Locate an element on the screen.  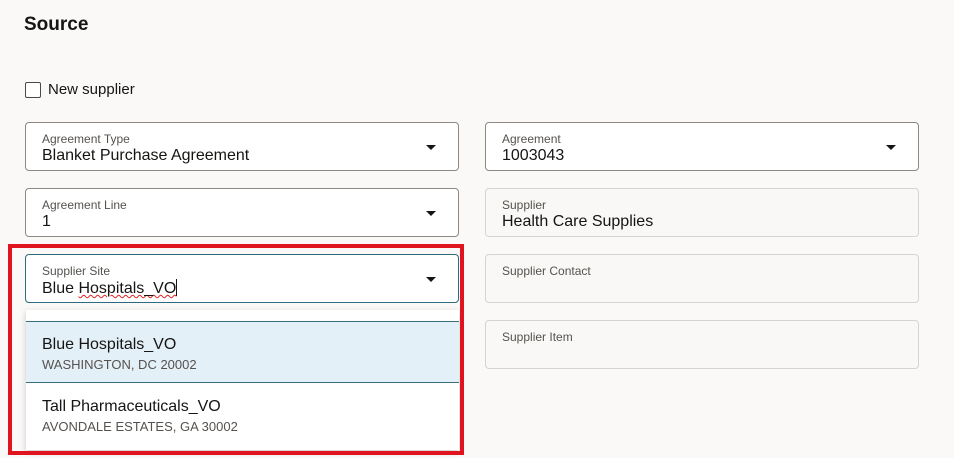
new-supplier-label: New supplier is located at coordinates (91, 89).